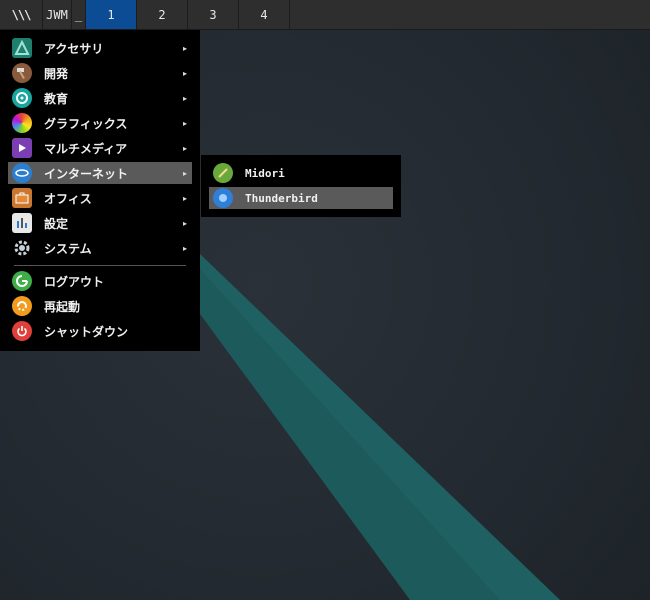 This screenshot has height=600, width=650. I want to click on menu-item-label: アクセサリ, so click(74, 48).